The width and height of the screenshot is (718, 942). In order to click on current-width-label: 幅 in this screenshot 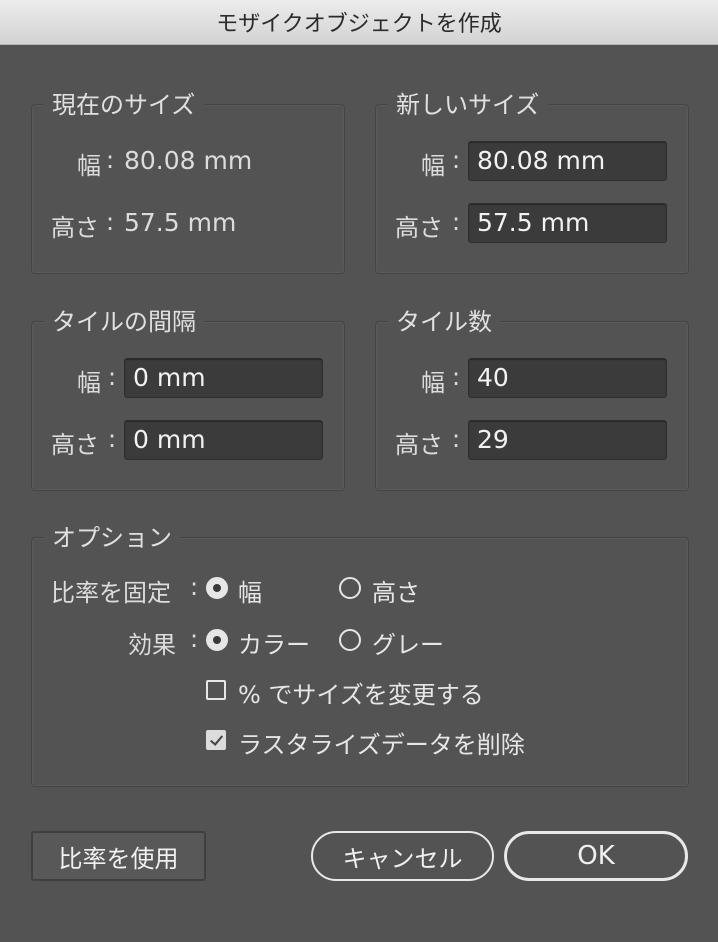, I will do `click(89, 166)`.